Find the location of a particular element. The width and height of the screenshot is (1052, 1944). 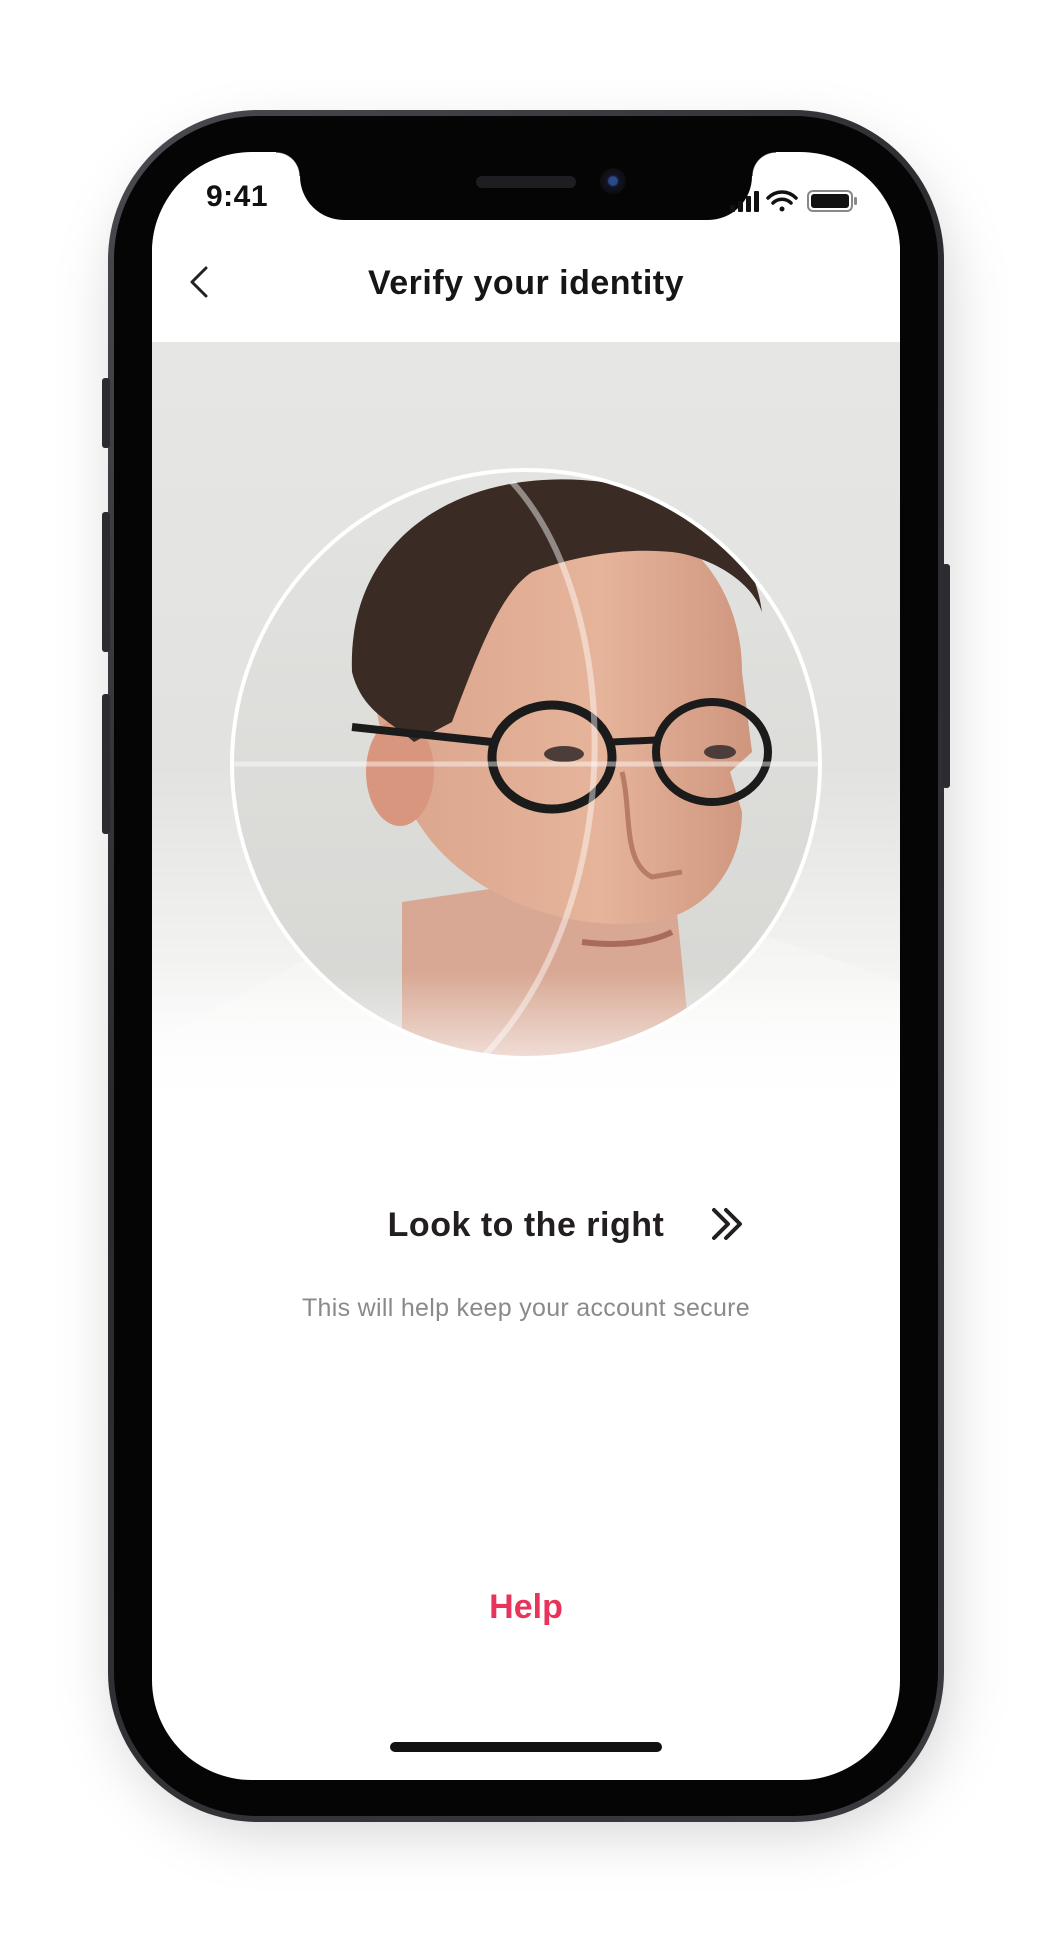

wifi-icon is located at coordinates (782, 201).